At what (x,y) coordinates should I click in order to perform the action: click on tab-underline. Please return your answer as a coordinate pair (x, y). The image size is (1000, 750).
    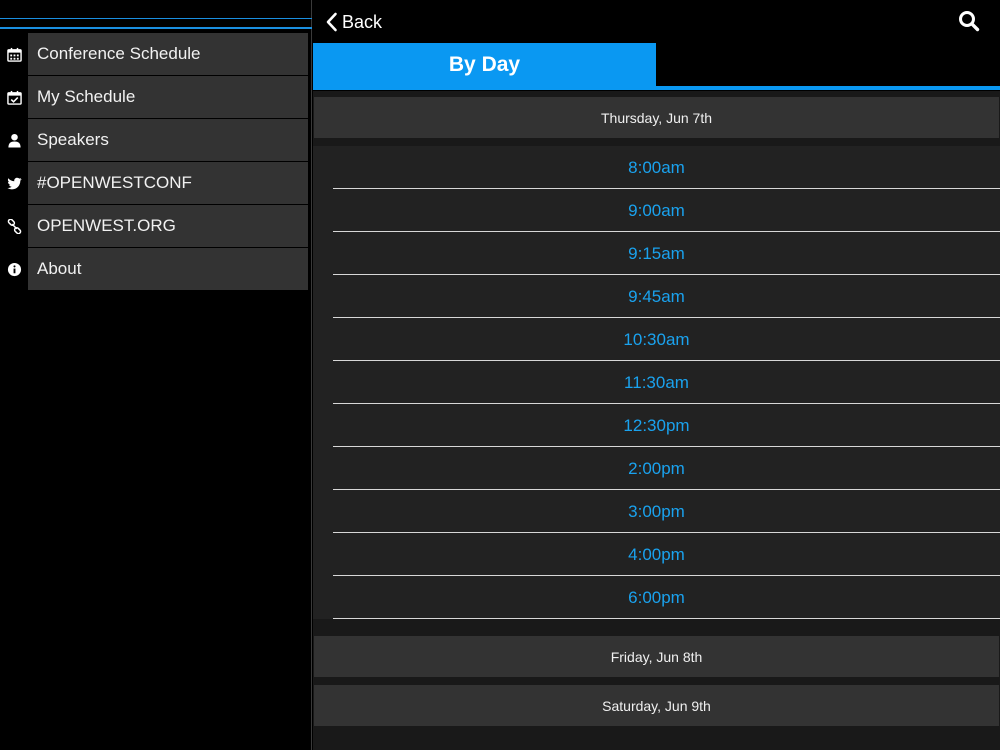
    Looking at the image, I should click on (656, 88).